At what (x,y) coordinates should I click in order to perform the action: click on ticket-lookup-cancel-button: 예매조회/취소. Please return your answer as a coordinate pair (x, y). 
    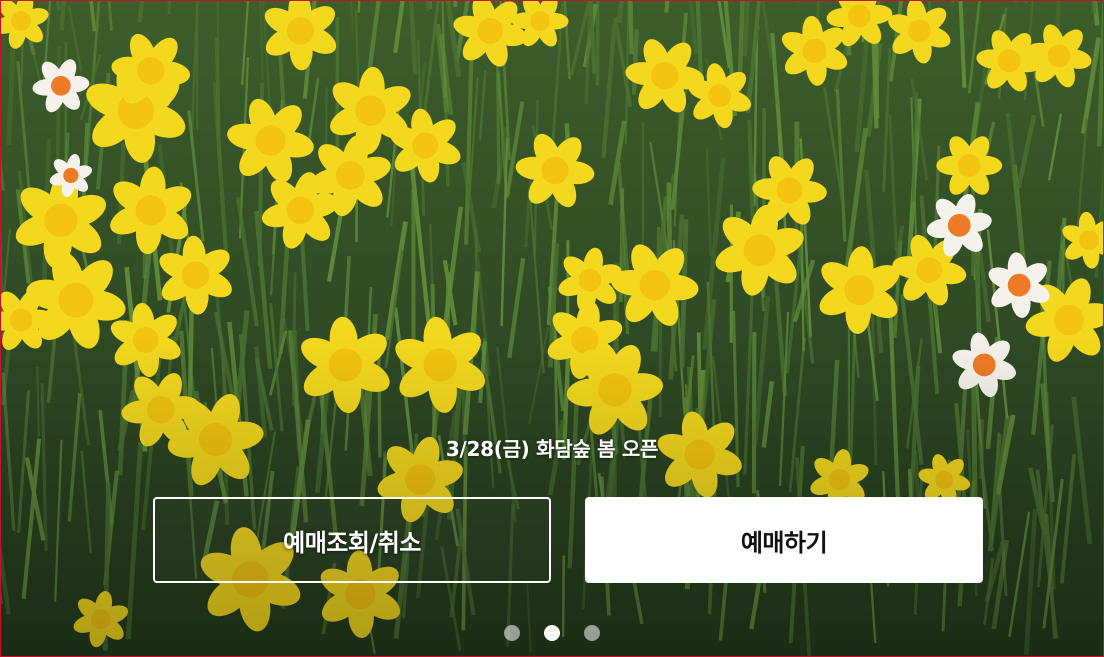
    Looking at the image, I should click on (352, 540).